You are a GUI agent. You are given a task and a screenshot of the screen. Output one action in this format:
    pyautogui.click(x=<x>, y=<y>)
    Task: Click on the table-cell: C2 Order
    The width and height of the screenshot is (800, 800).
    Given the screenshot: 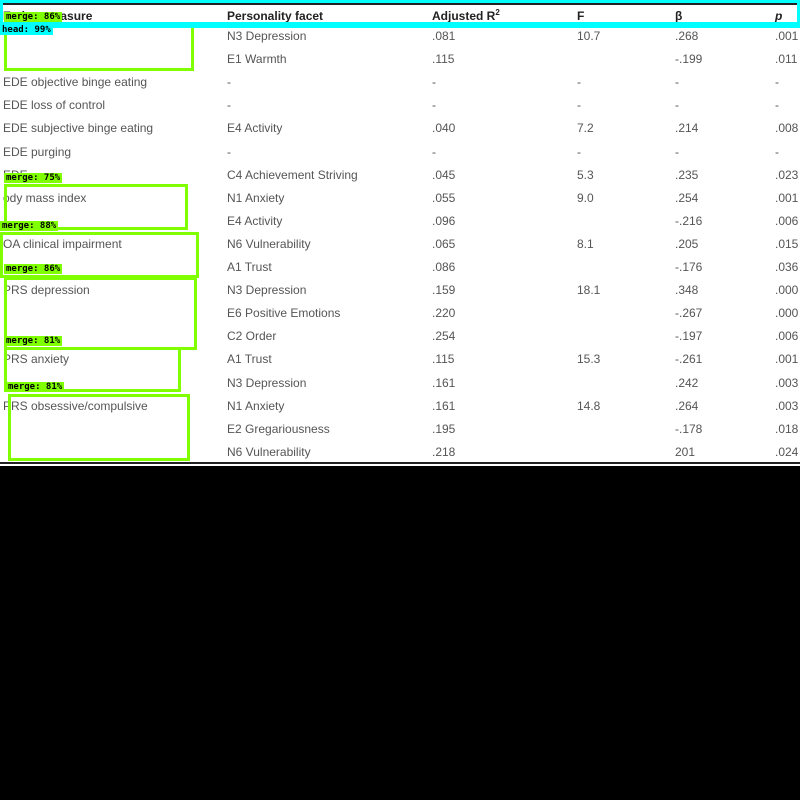 What is the action you would take?
    pyautogui.click(x=252, y=336)
    